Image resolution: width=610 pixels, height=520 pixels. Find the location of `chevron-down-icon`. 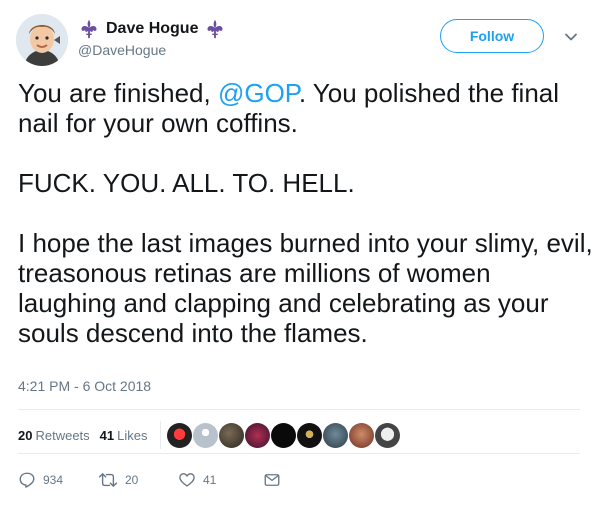

chevron-down-icon is located at coordinates (571, 37).